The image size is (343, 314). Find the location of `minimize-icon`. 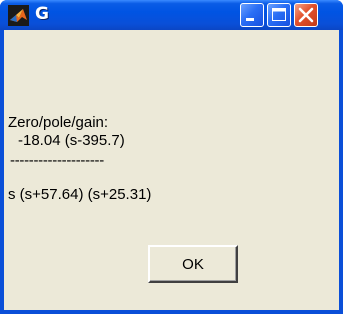

minimize-icon is located at coordinates (250, 19).